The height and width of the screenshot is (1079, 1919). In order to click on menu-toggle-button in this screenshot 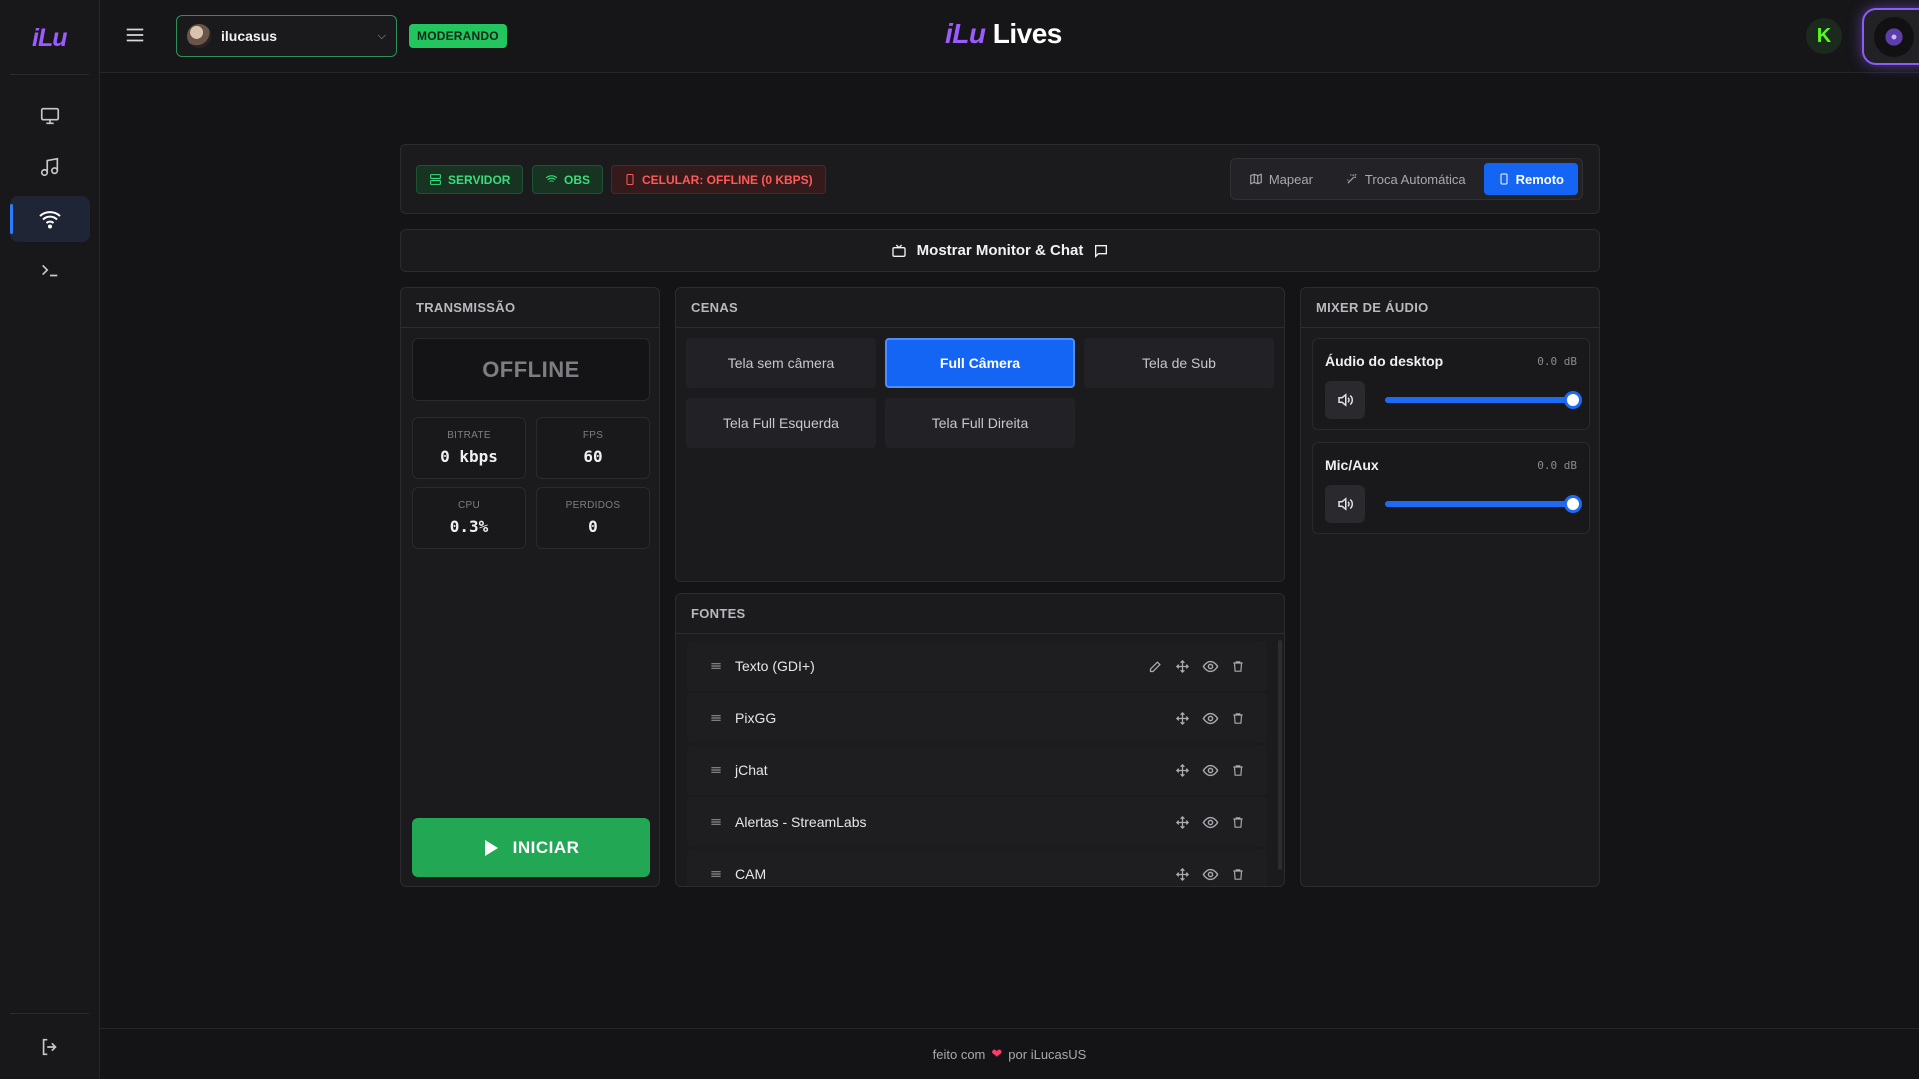, I will do `click(135, 35)`.